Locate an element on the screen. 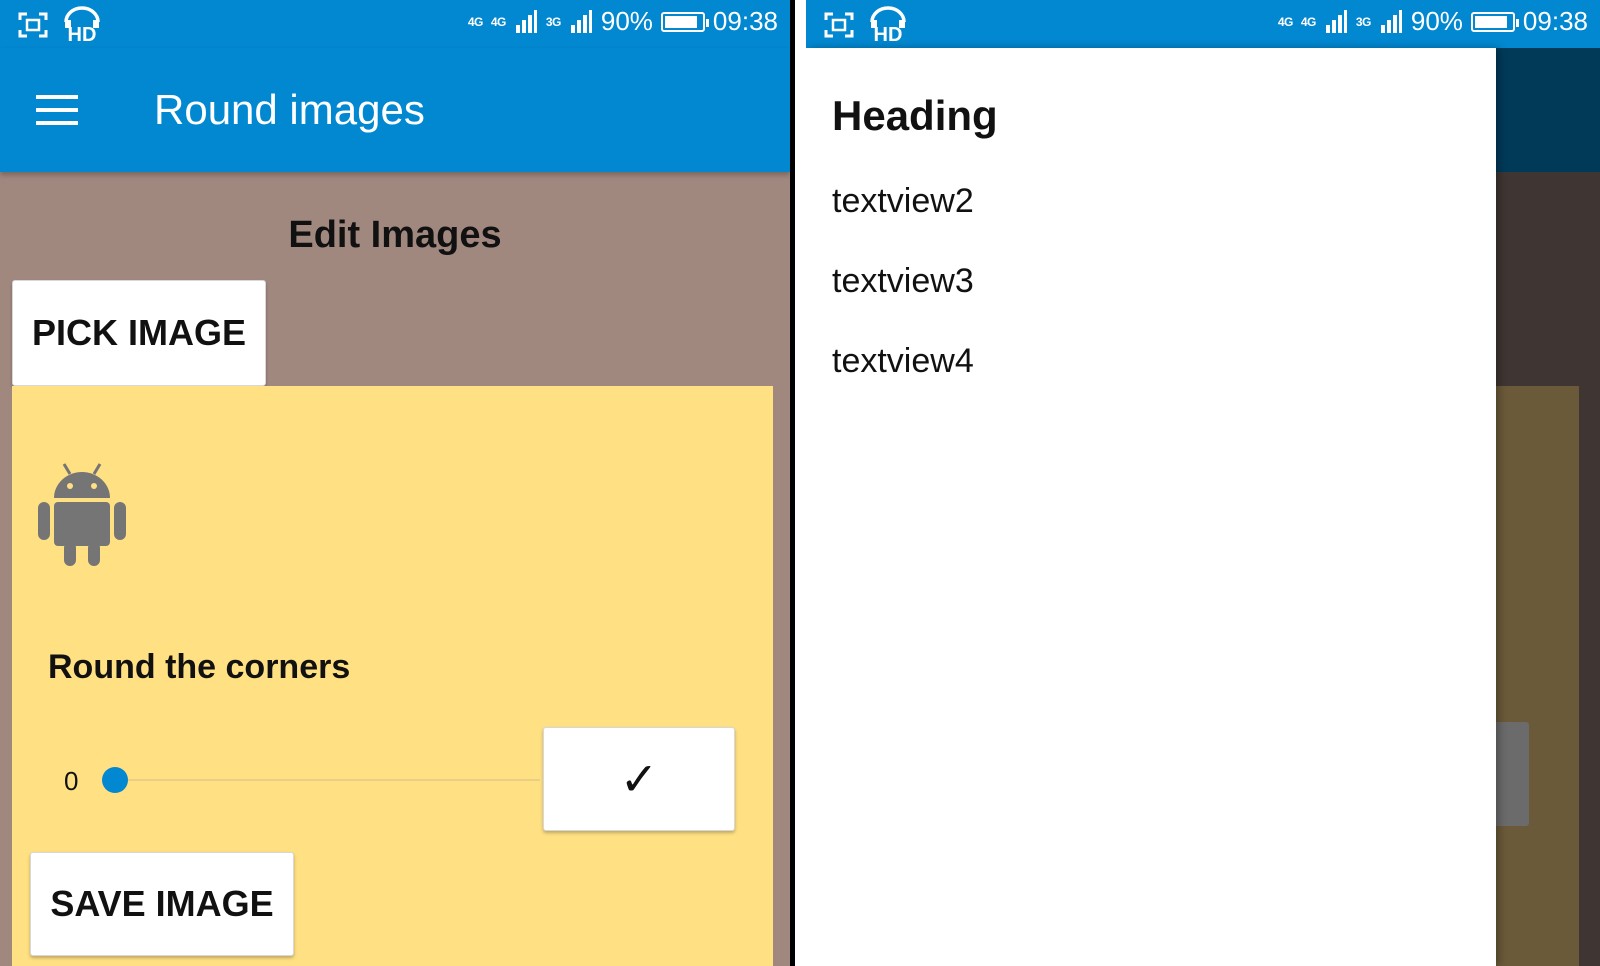 Image resolution: width=1600 pixels, height=966 pixels. slider-thumb is located at coordinates (115, 780).